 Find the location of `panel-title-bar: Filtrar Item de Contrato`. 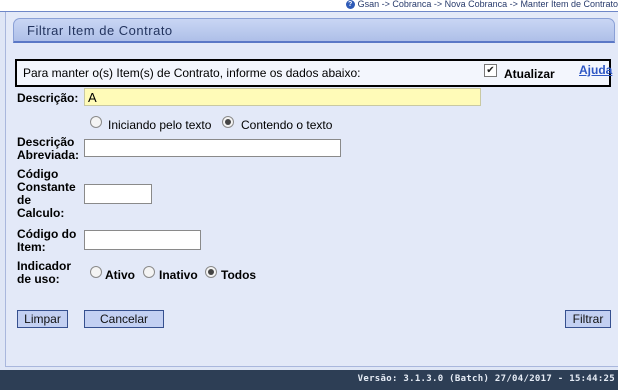

panel-title-bar: Filtrar Item de Contrato is located at coordinates (314, 30).